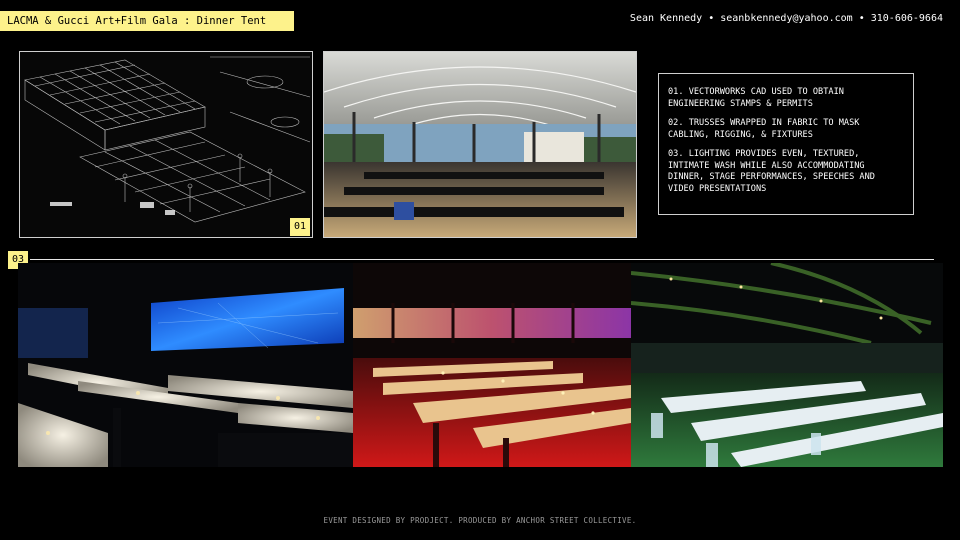 The width and height of the screenshot is (960, 540). Describe the element at coordinates (492, 365) in the screenshot. I see `dinner-photo-red-wash` at that location.